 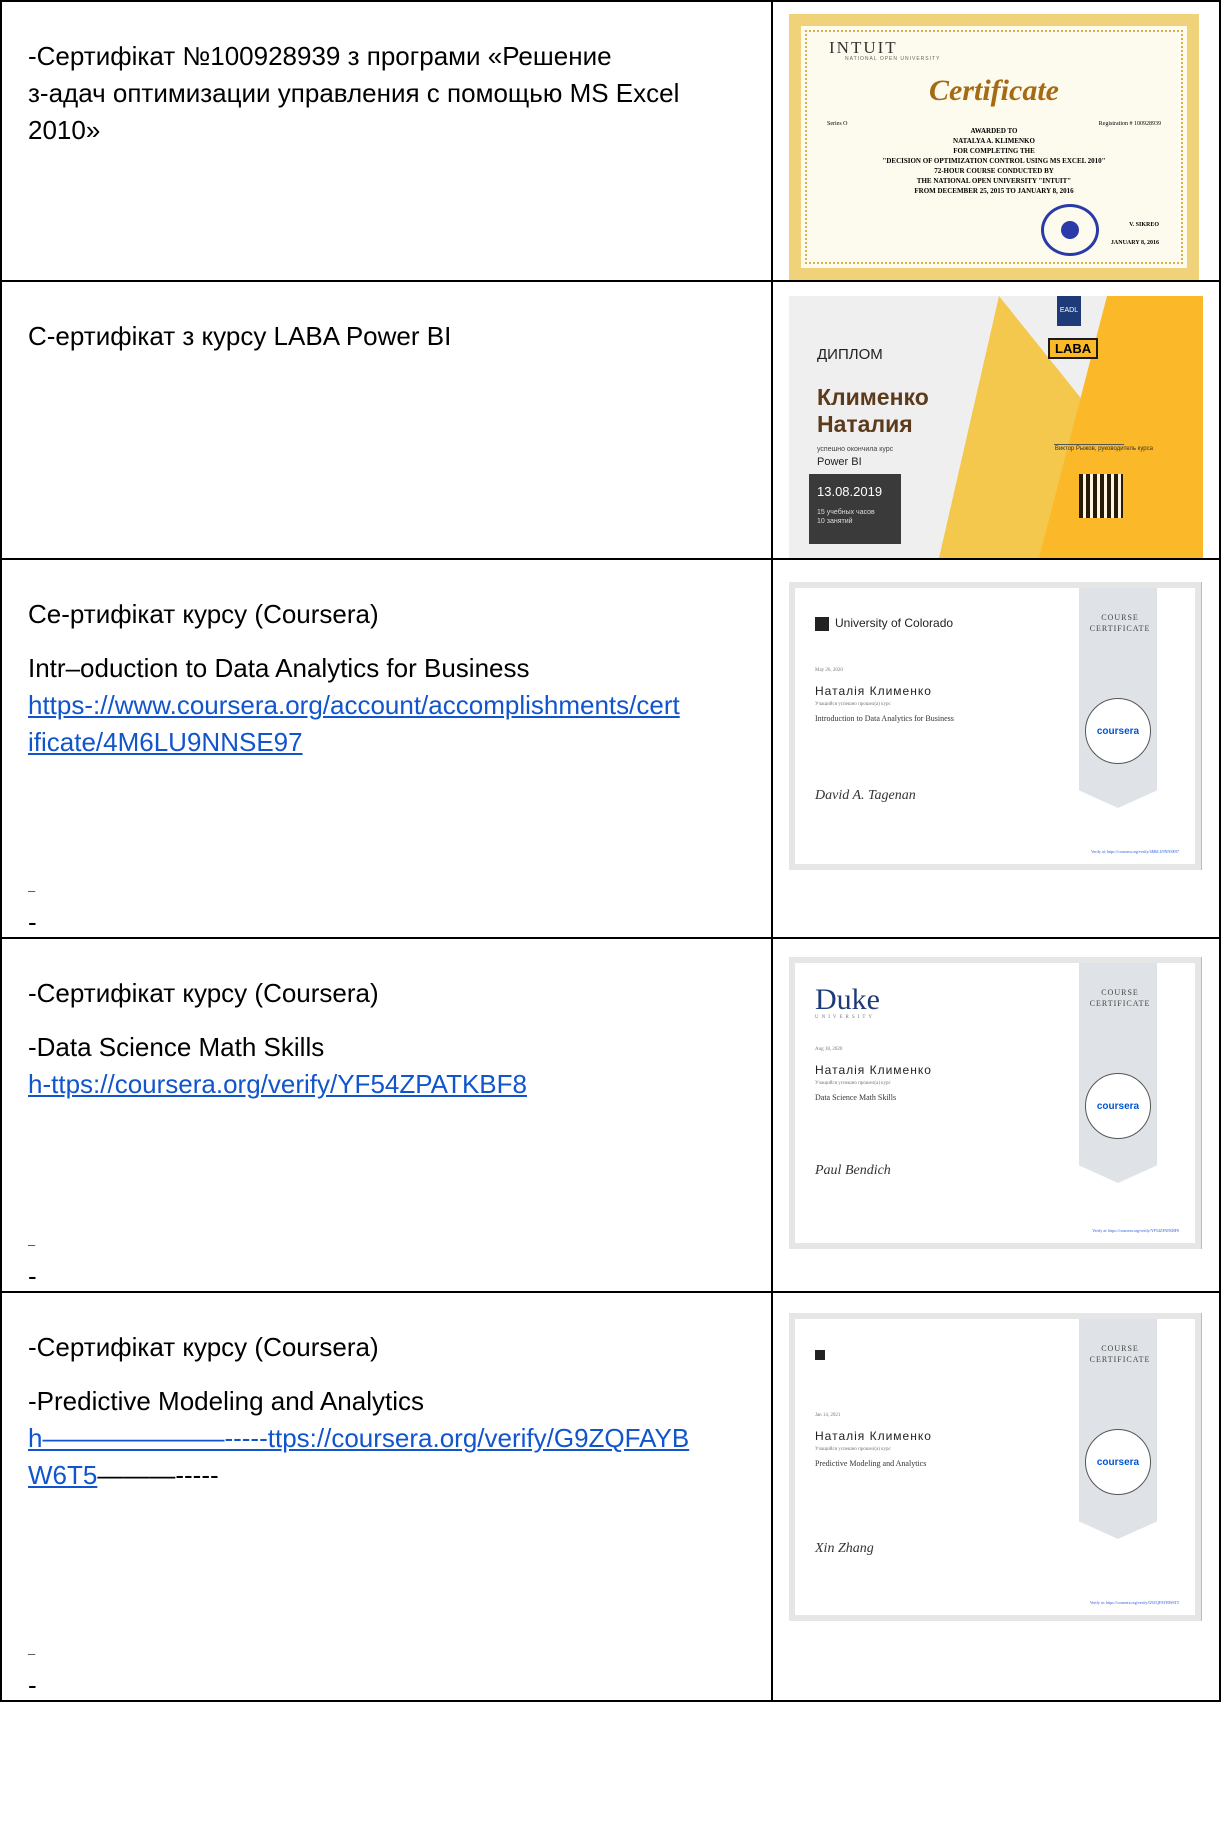 What do you see at coordinates (865, 795) in the screenshot?
I see `signature: David A. Tagenan` at bounding box center [865, 795].